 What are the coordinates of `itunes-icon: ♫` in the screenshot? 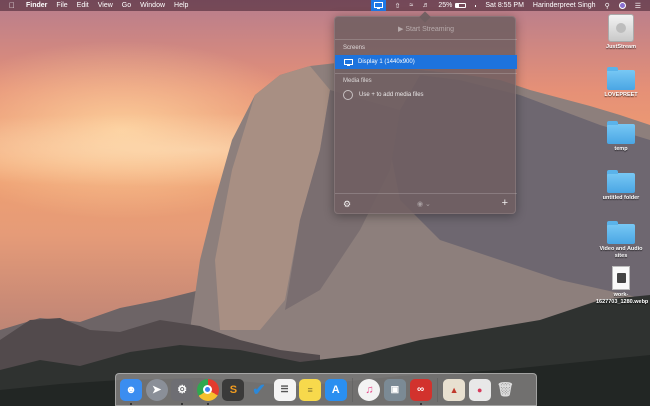 It's located at (369, 389).